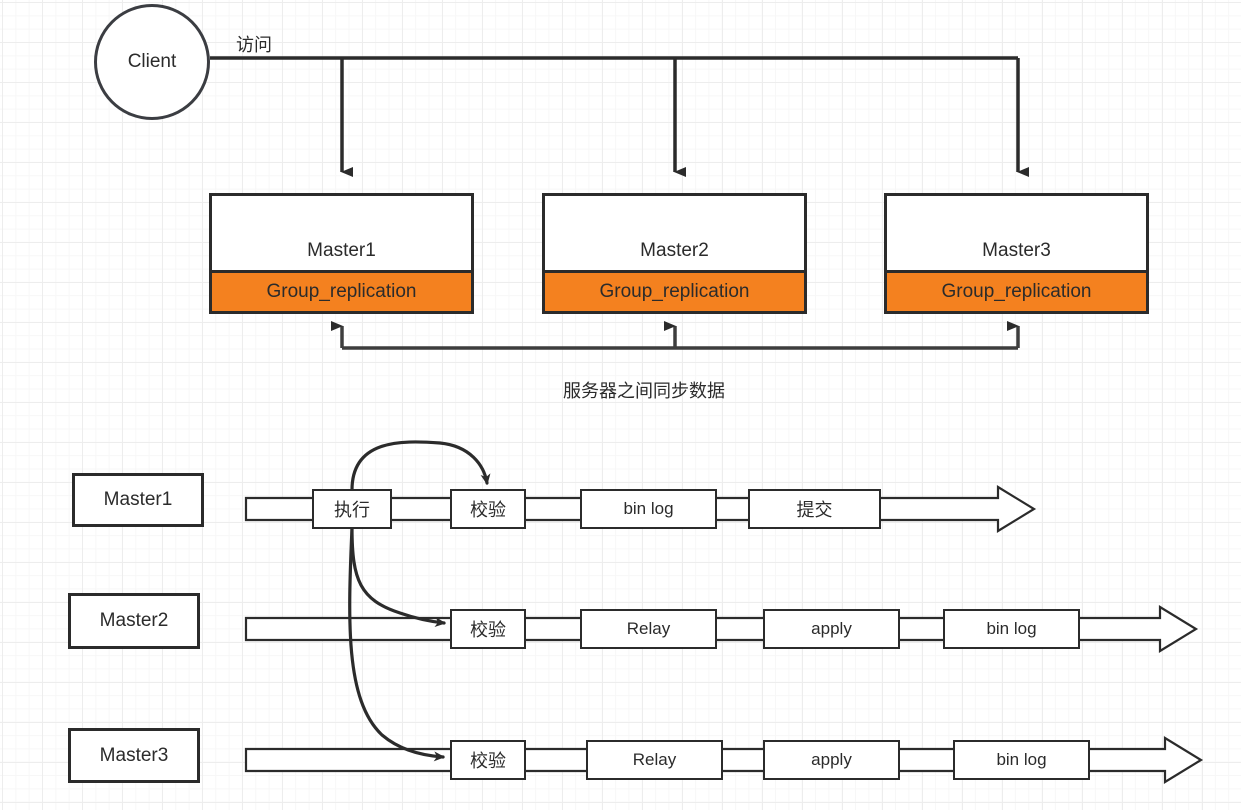  I want to click on master-node-2: Master2 Group_replication, so click(674, 253).